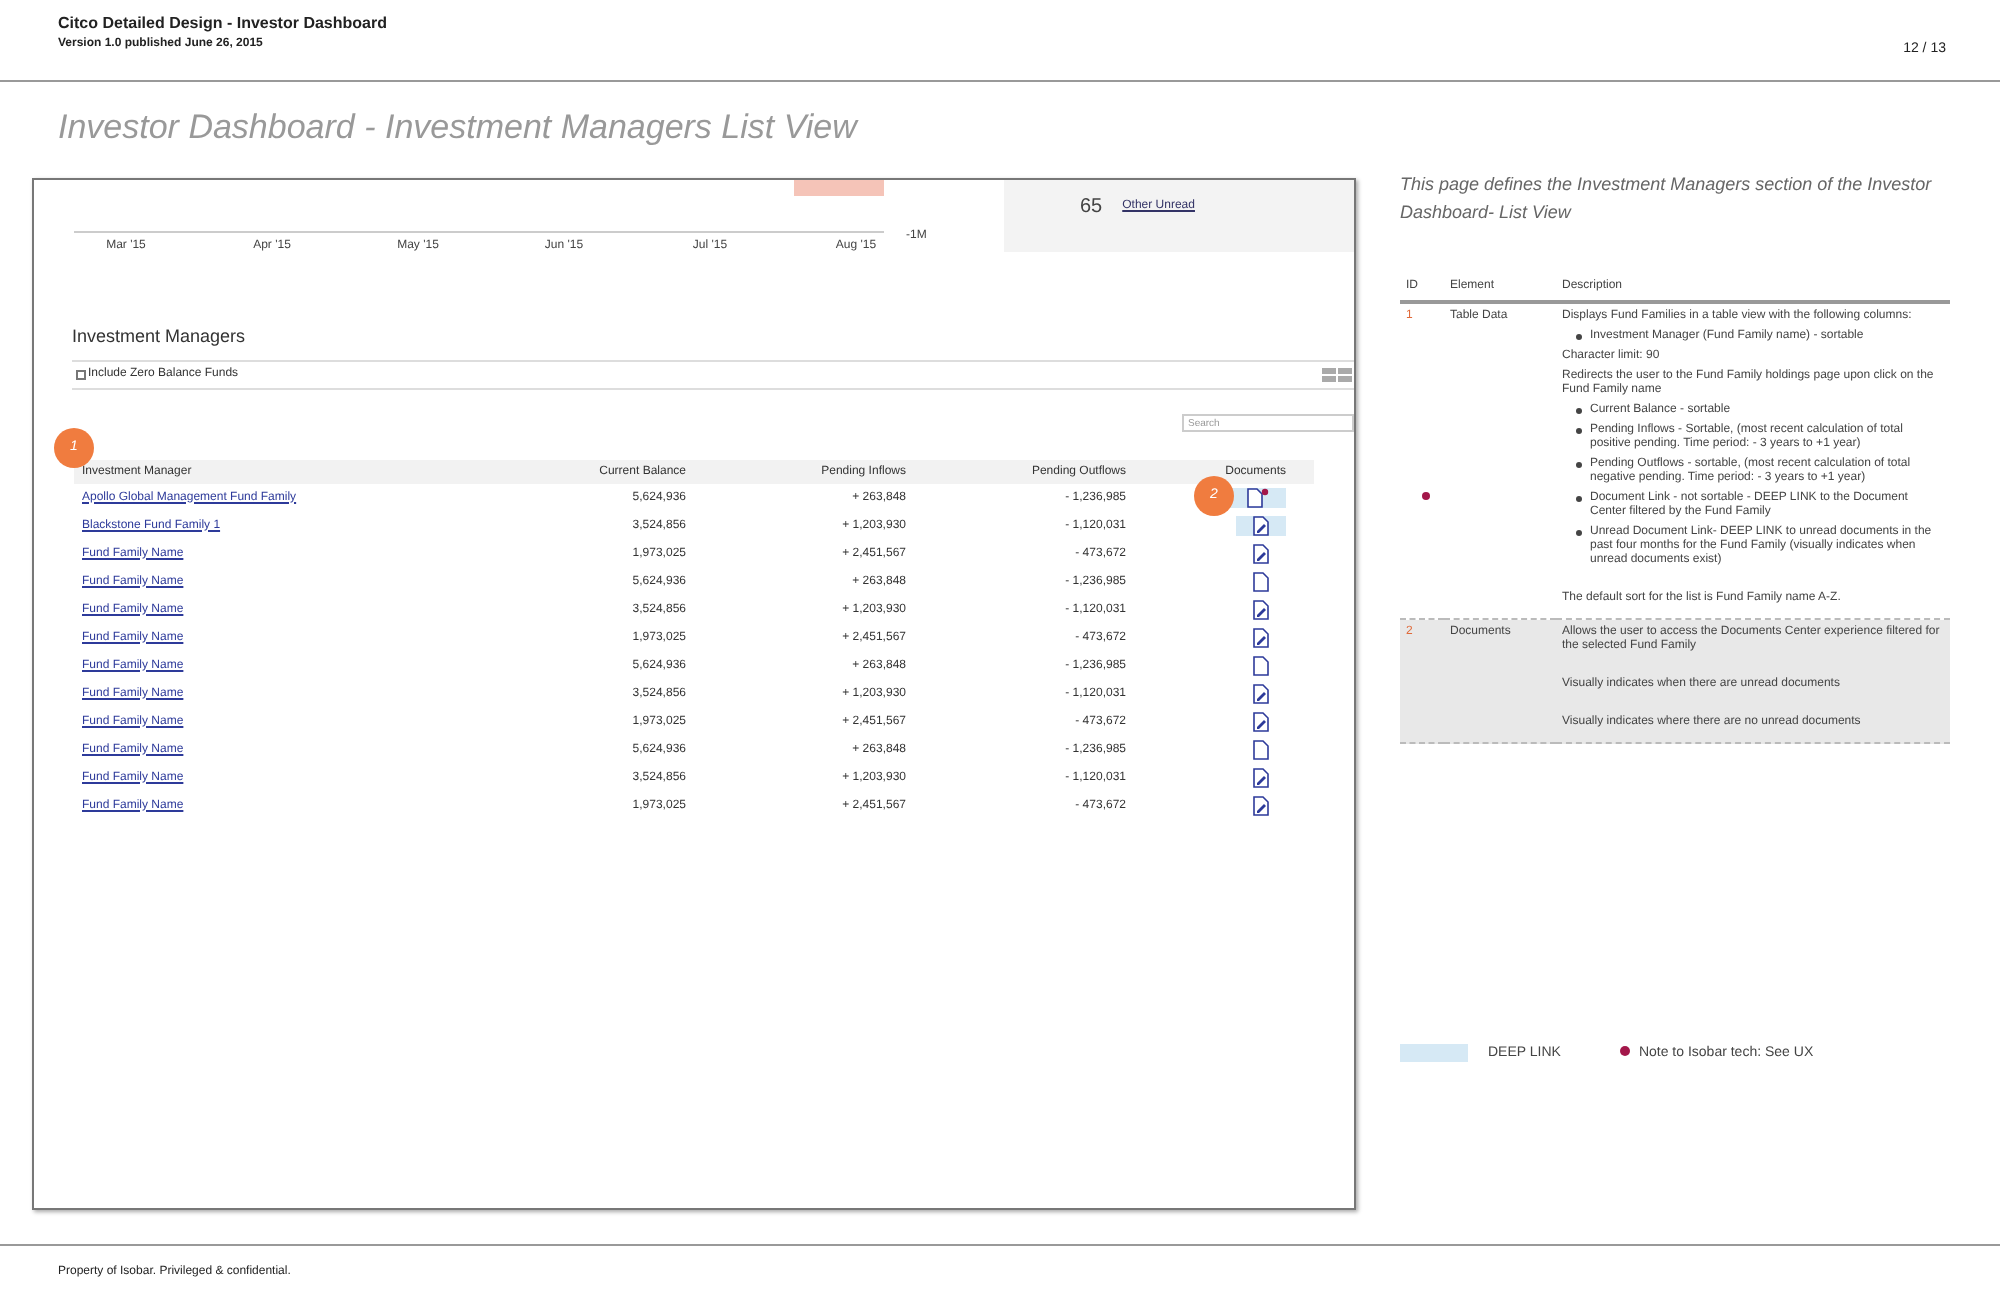 Image resolution: width=2000 pixels, height=1294 pixels. What do you see at coordinates (81, 375) in the screenshot?
I see `checkbox` at bounding box center [81, 375].